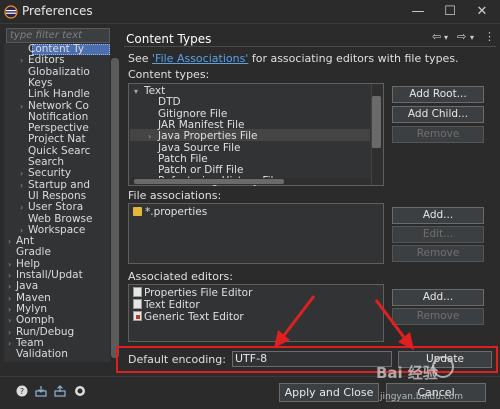  I want to click on forward-menu-icon: ▾, so click(472, 37).